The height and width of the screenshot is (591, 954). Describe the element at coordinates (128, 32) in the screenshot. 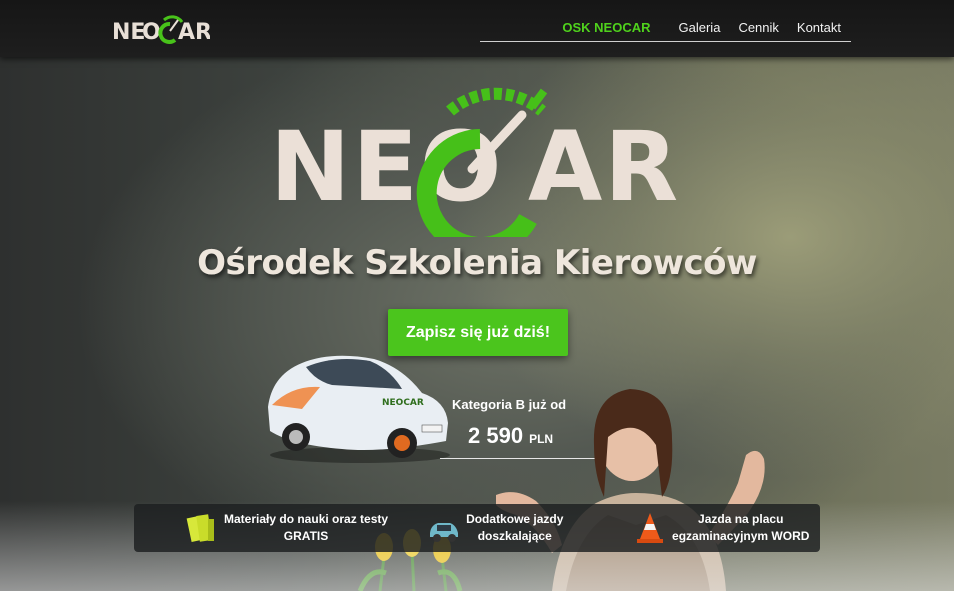

I see `svg-text: NE` at that location.